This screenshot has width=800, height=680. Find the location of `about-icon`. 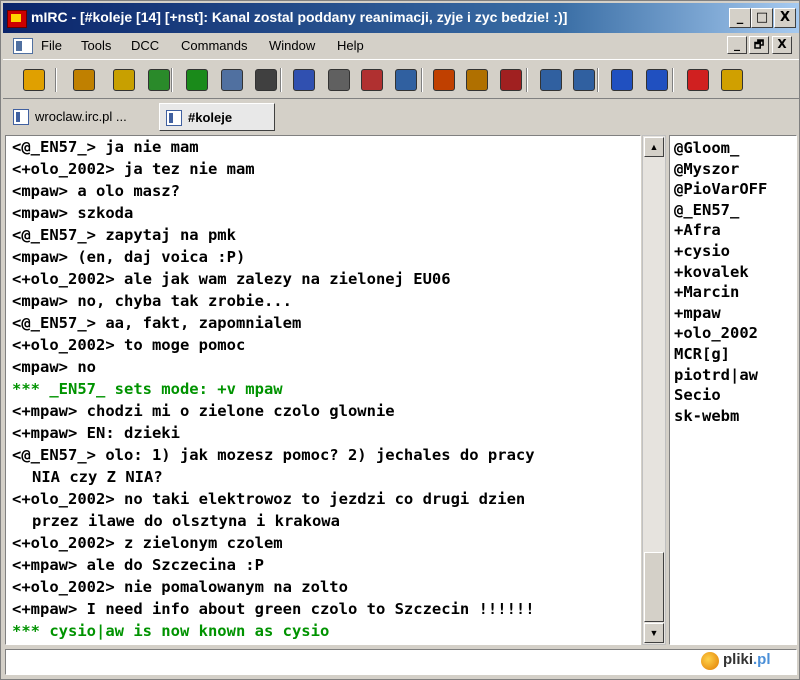

about-icon is located at coordinates (732, 80).